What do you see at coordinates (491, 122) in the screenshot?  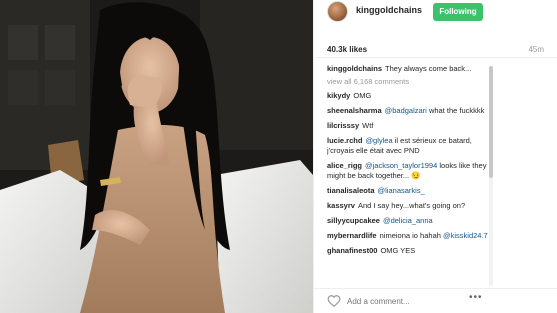 I see `scrollbar-thumb` at bounding box center [491, 122].